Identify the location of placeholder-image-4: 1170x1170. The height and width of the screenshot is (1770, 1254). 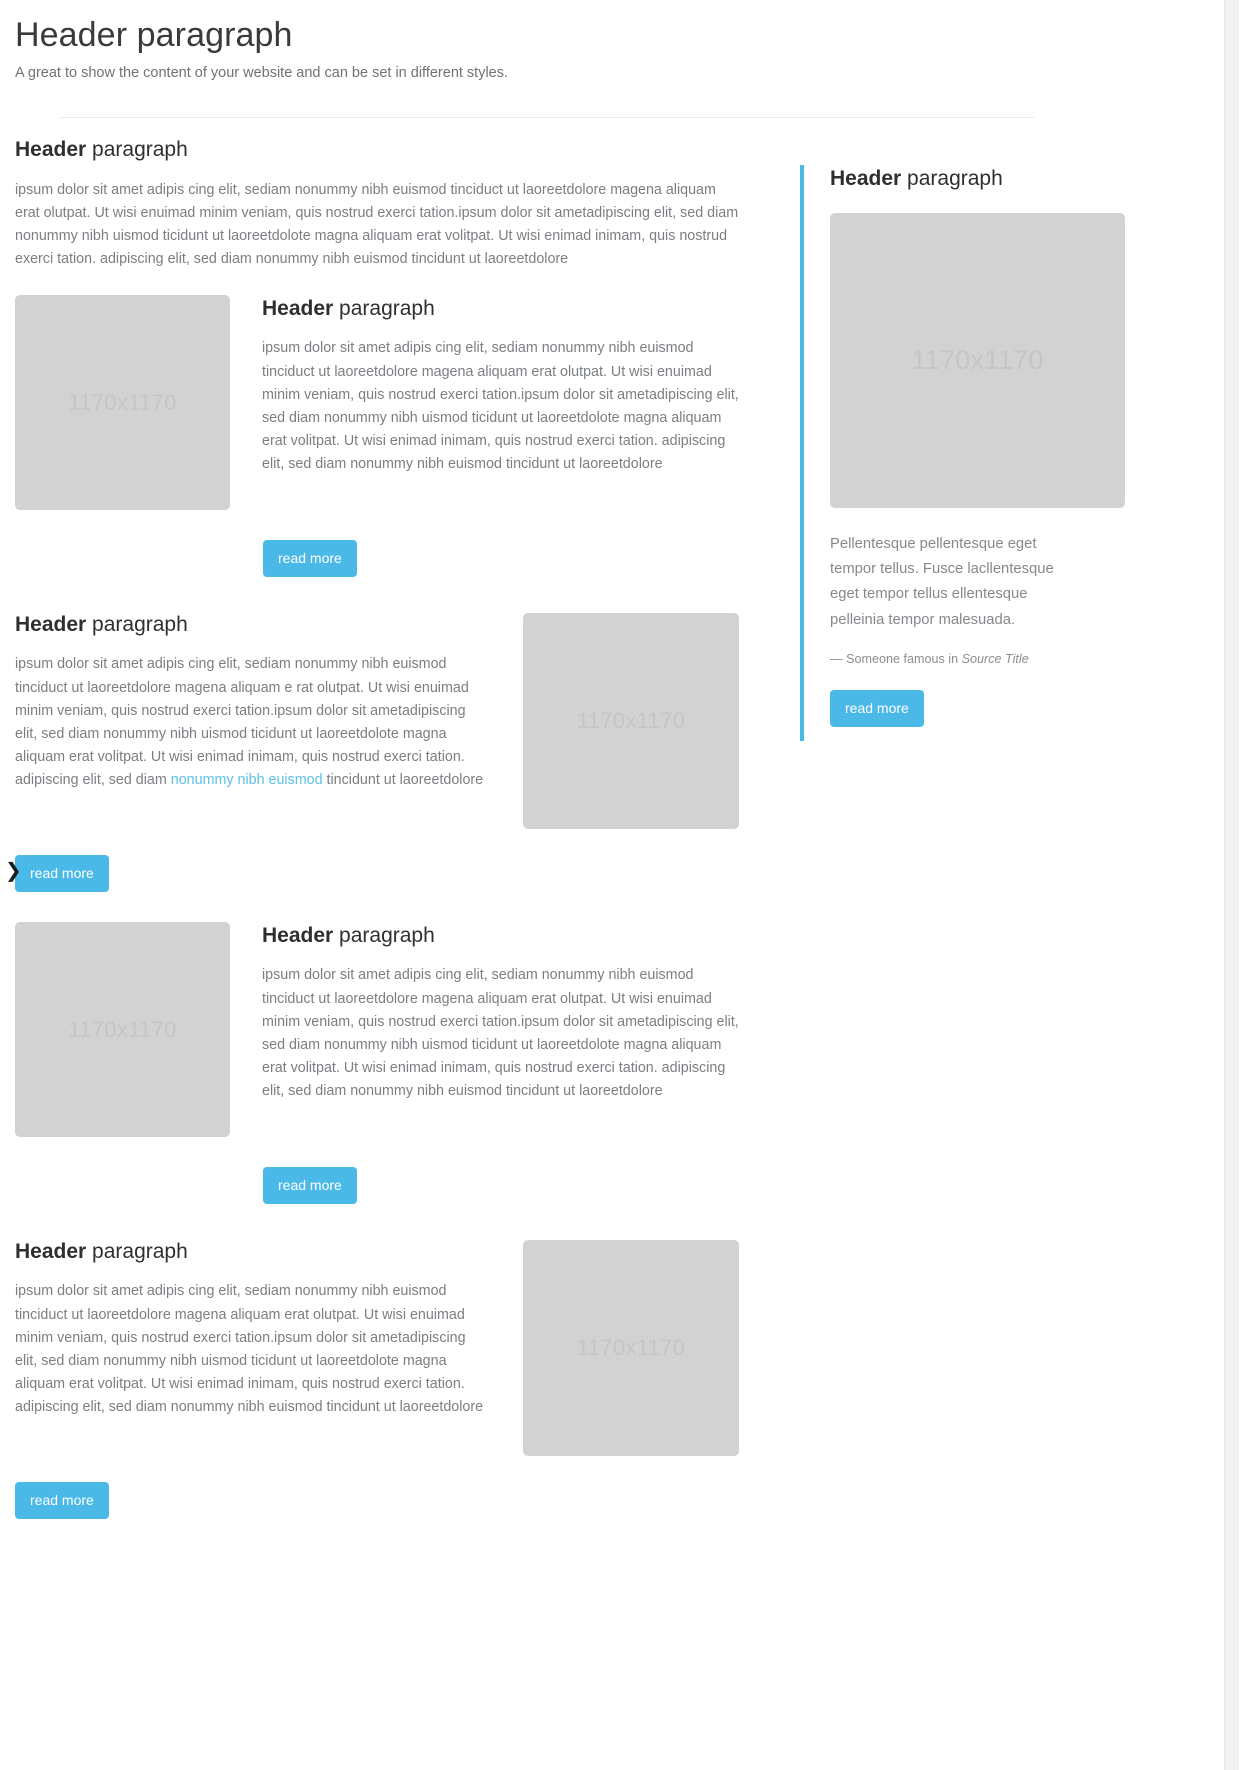
(631, 1348).